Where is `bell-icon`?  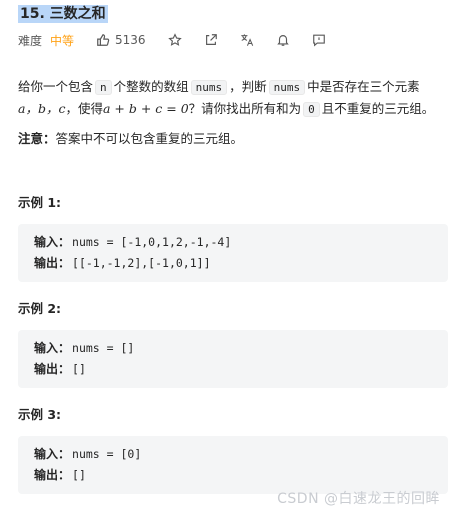 bell-icon is located at coordinates (282, 40).